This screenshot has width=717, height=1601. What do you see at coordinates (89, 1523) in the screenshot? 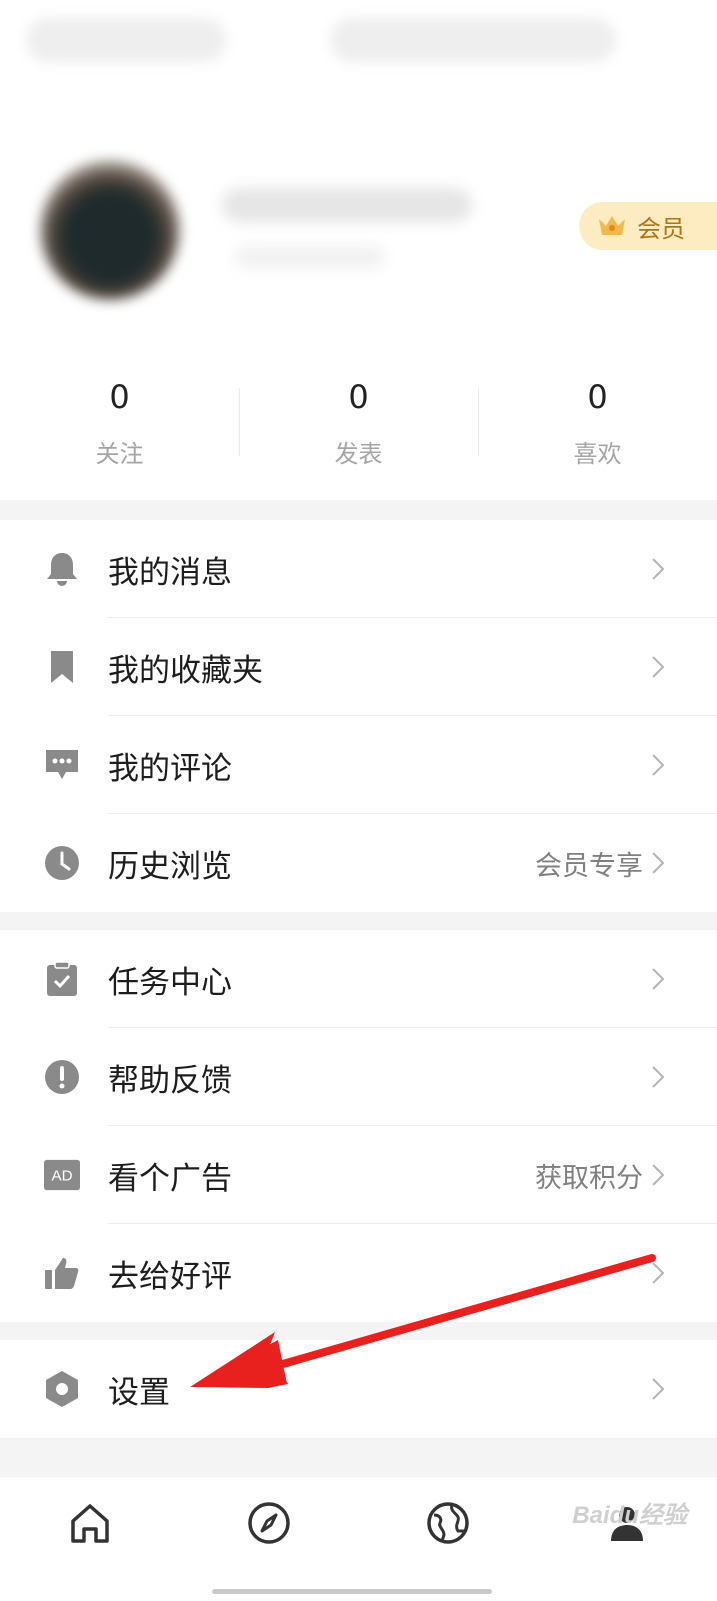
I see `home-icon` at bounding box center [89, 1523].